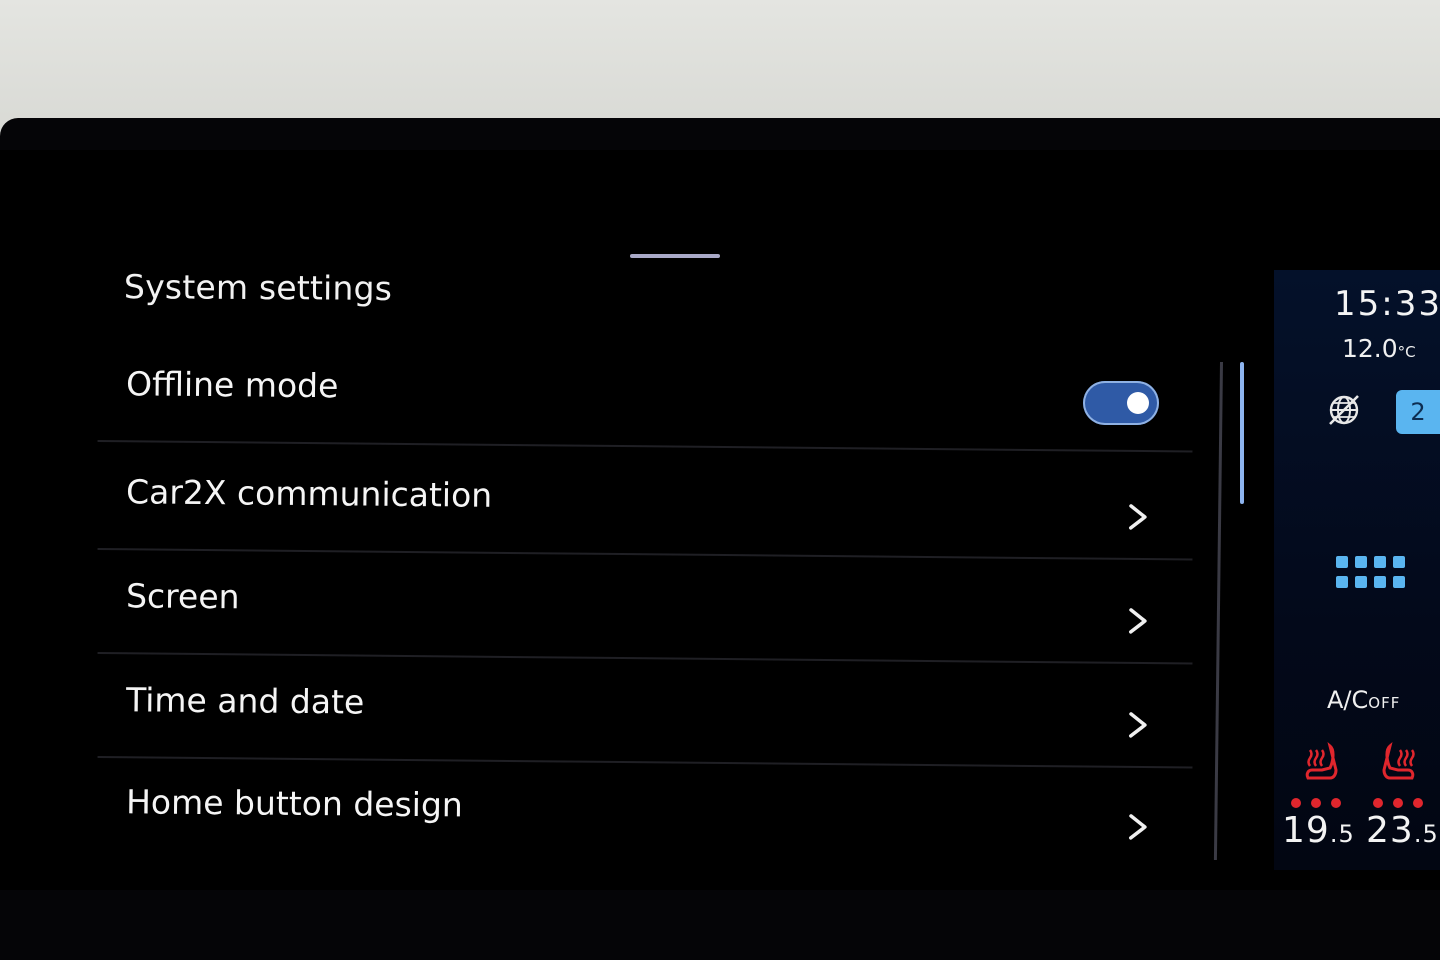  What do you see at coordinates (1342, 834) in the screenshot?
I see `driver-temperature-dec: .5` at bounding box center [1342, 834].